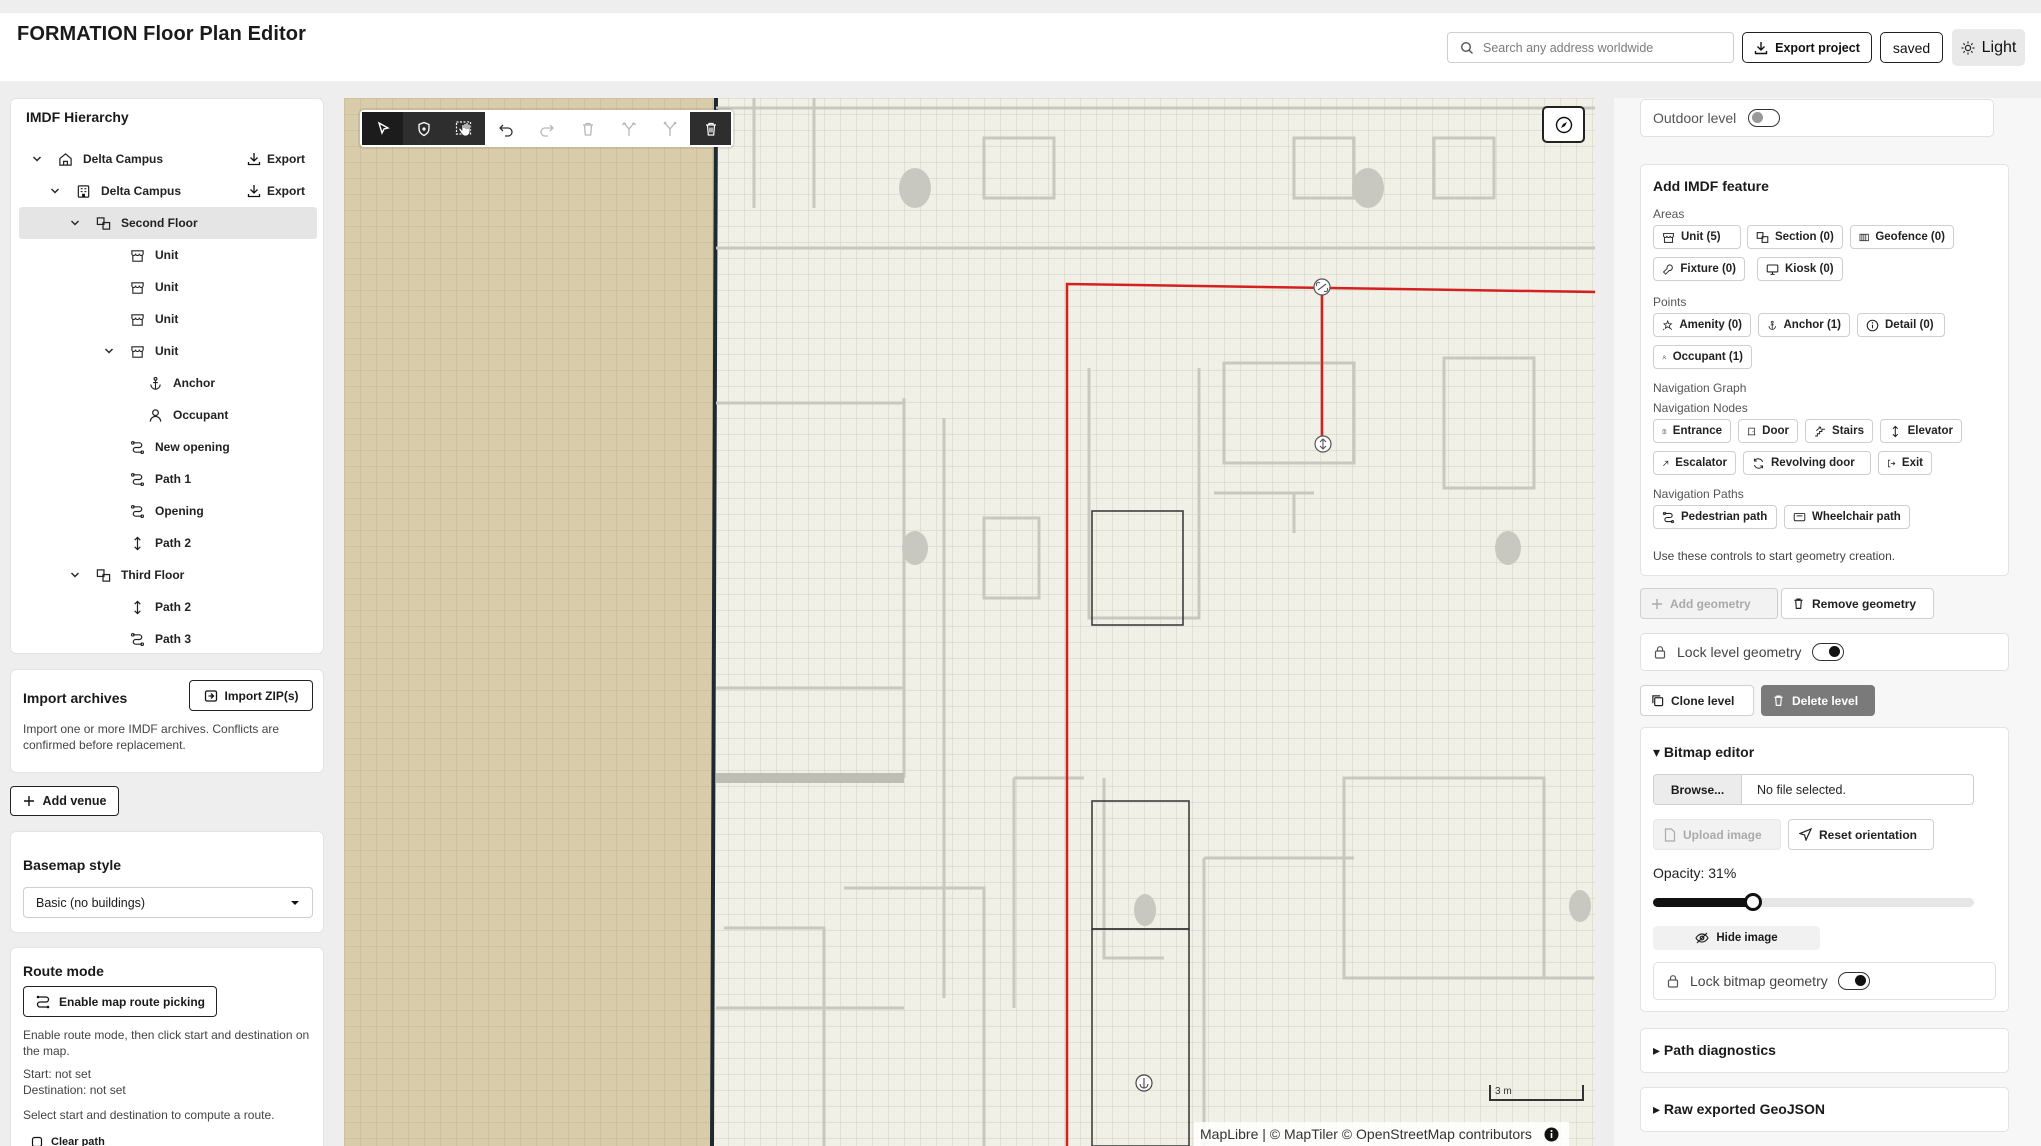 This screenshot has height=1146, width=2041. What do you see at coordinates (68, 1141) in the screenshot?
I see `clear-path-button: Clear path` at bounding box center [68, 1141].